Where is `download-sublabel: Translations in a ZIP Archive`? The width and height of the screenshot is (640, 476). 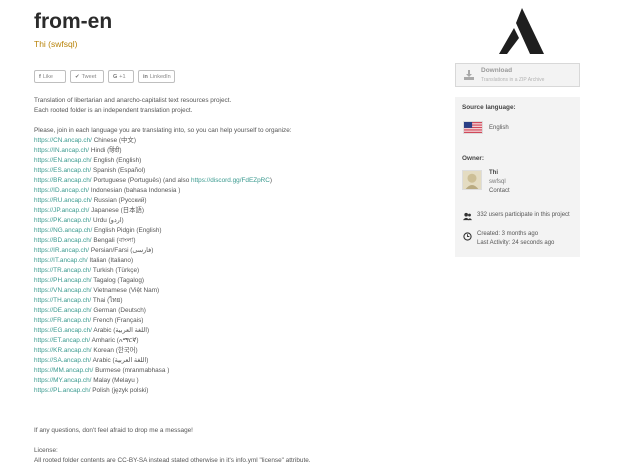
download-sublabel: Translations in a ZIP Archive is located at coordinates (513, 80).